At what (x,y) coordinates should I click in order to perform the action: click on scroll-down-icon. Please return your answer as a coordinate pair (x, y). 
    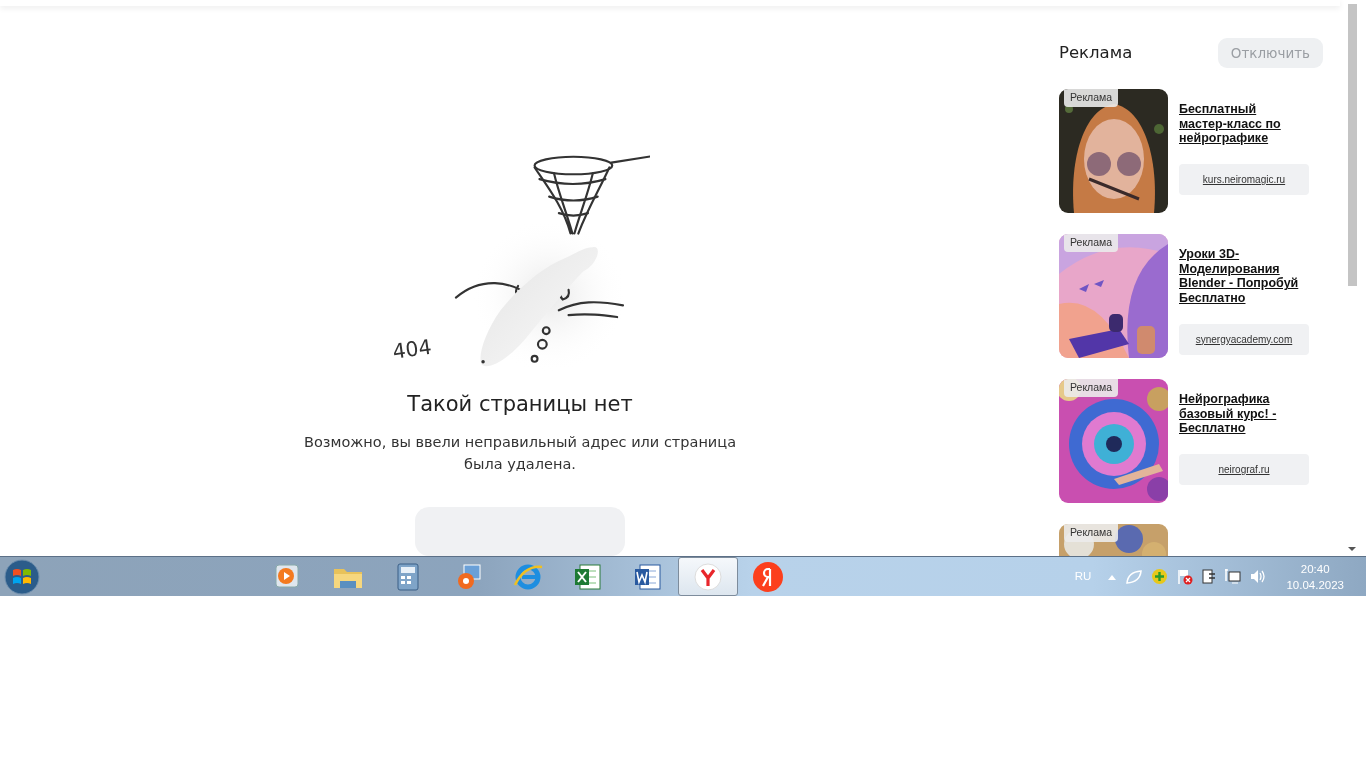
    Looking at the image, I should click on (1352, 549).